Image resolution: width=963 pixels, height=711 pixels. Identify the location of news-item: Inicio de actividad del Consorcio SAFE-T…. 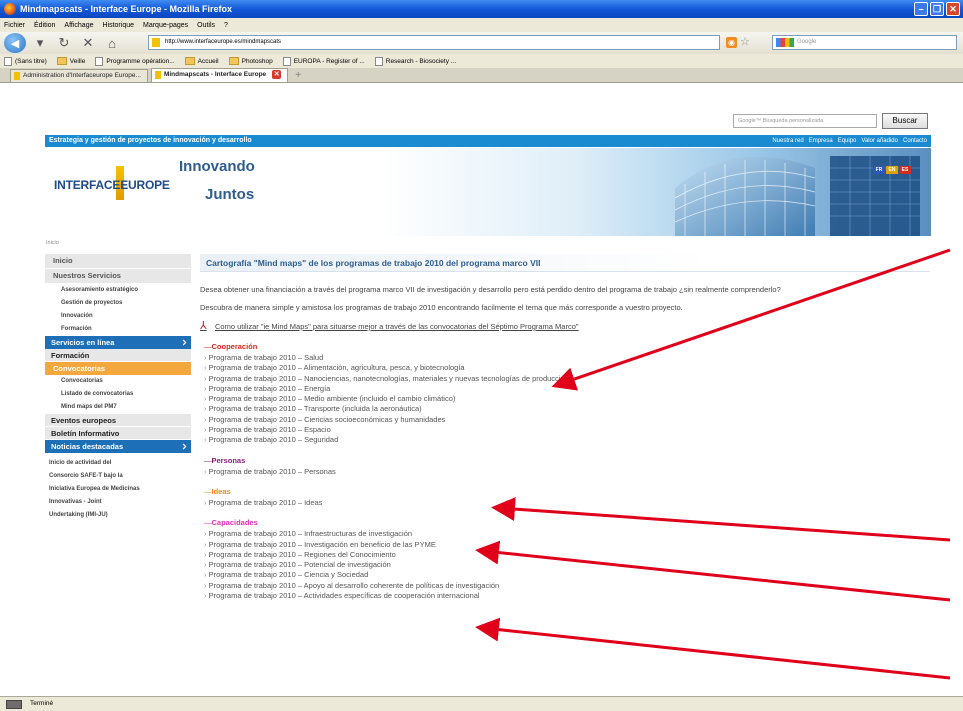
(118, 487).